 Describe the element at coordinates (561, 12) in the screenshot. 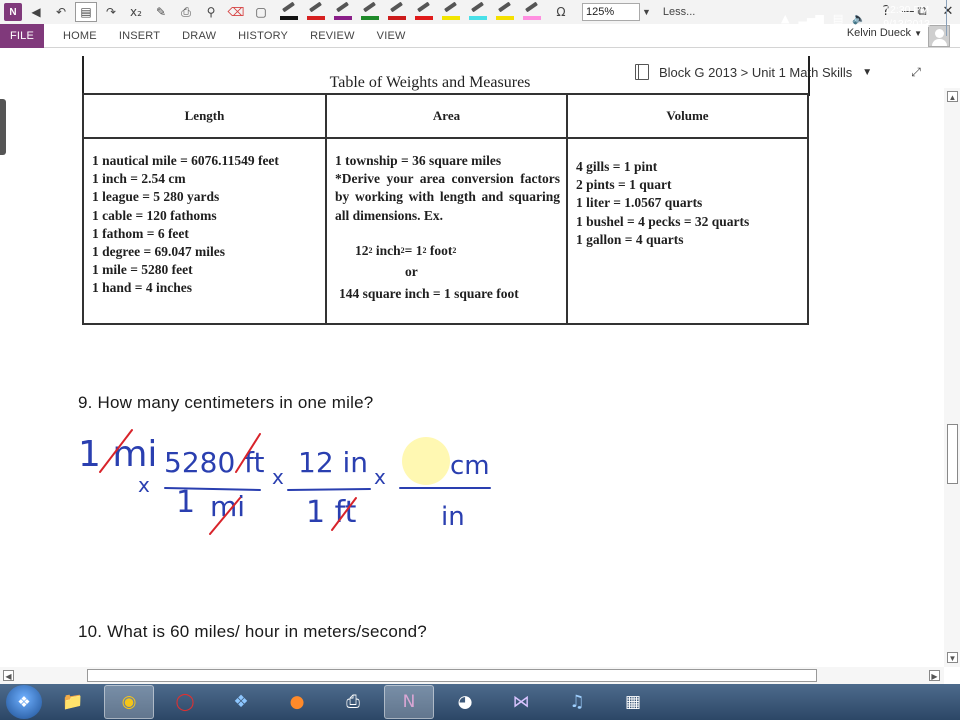

I see `omega-symbol-icon: Ω` at that location.